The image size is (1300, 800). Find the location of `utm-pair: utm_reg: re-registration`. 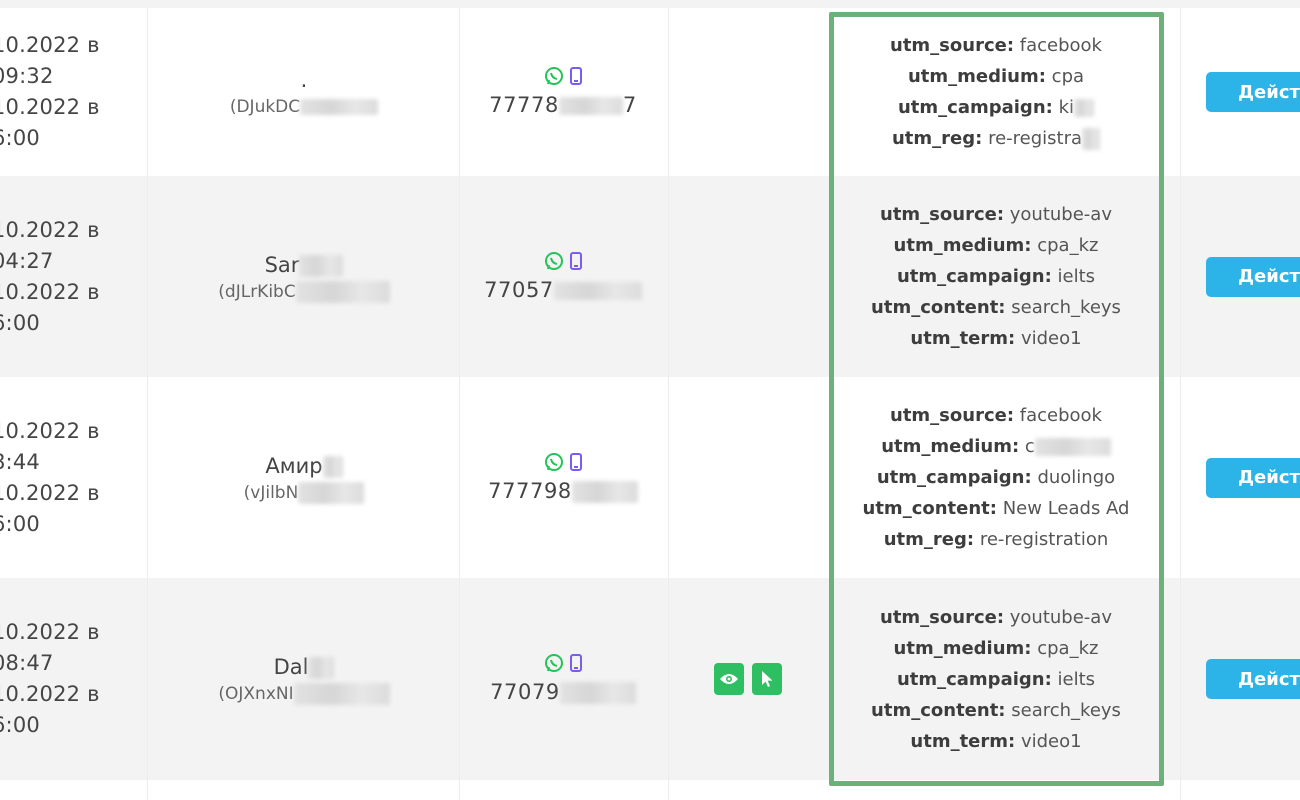

utm-pair: utm_reg: re-registration is located at coordinates (996, 539).